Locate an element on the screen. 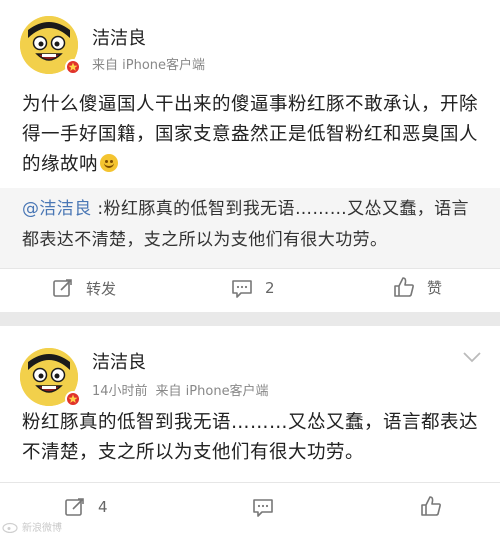 The height and width of the screenshot is (538, 500). watermark-text: 新浪微博 is located at coordinates (42, 528).